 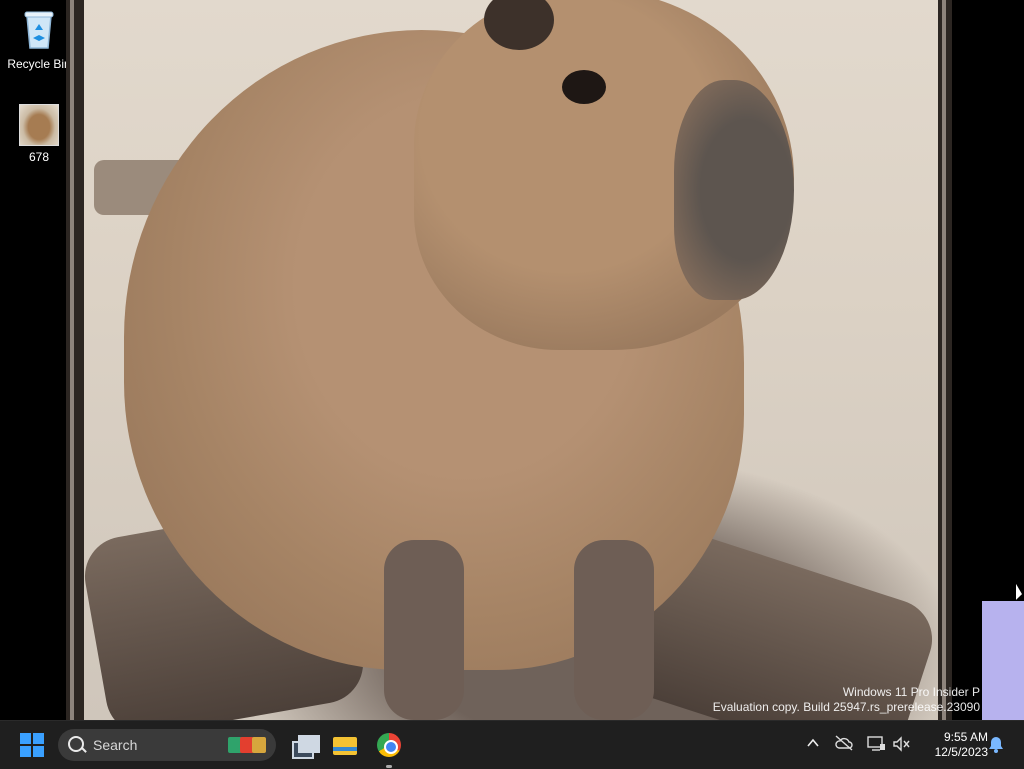 I want to click on network-button, so click(x=876, y=745).